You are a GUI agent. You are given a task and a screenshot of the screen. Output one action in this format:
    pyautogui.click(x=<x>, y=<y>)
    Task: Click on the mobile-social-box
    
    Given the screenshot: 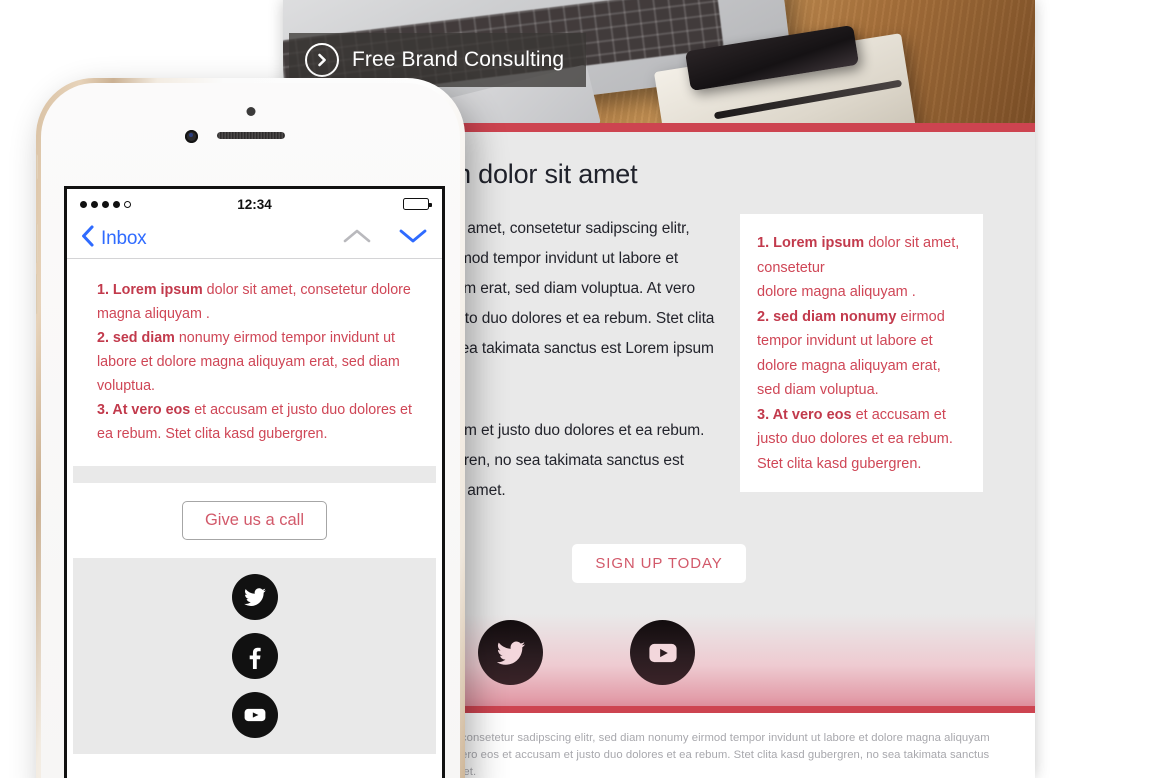 What is the action you would take?
    pyautogui.click(x=254, y=656)
    